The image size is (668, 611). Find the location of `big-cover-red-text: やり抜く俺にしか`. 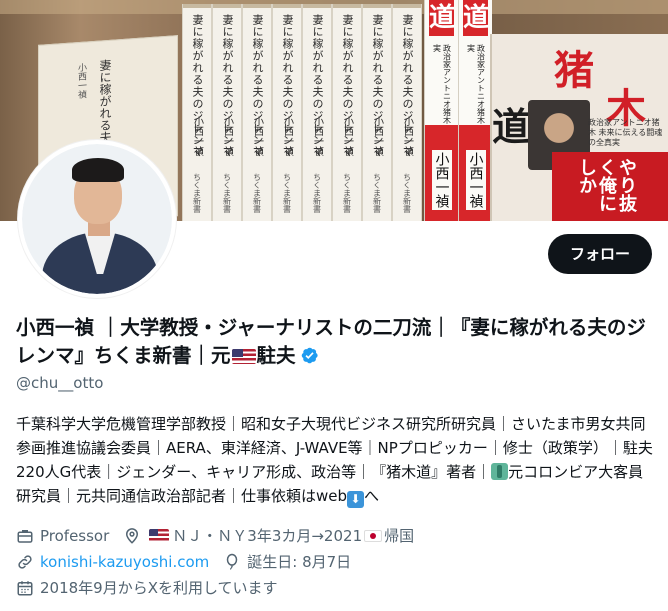

big-cover-red-text: やり抜く俺にしか is located at coordinates (606, 185).